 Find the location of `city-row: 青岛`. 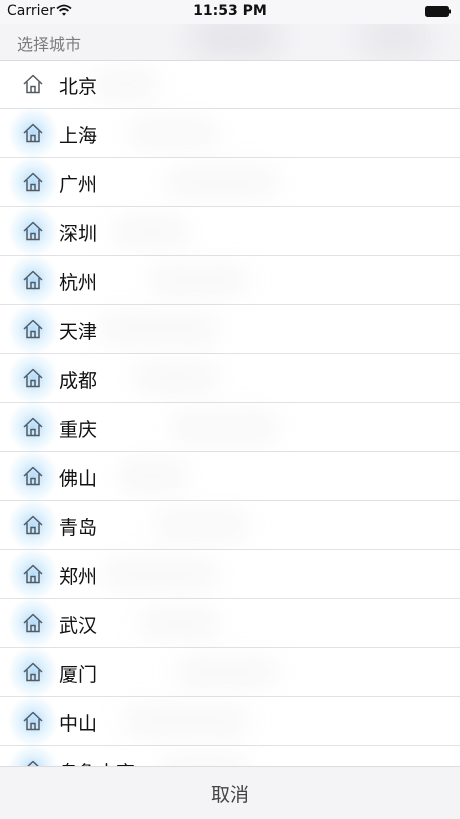

city-row: 青岛 is located at coordinates (230, 525).